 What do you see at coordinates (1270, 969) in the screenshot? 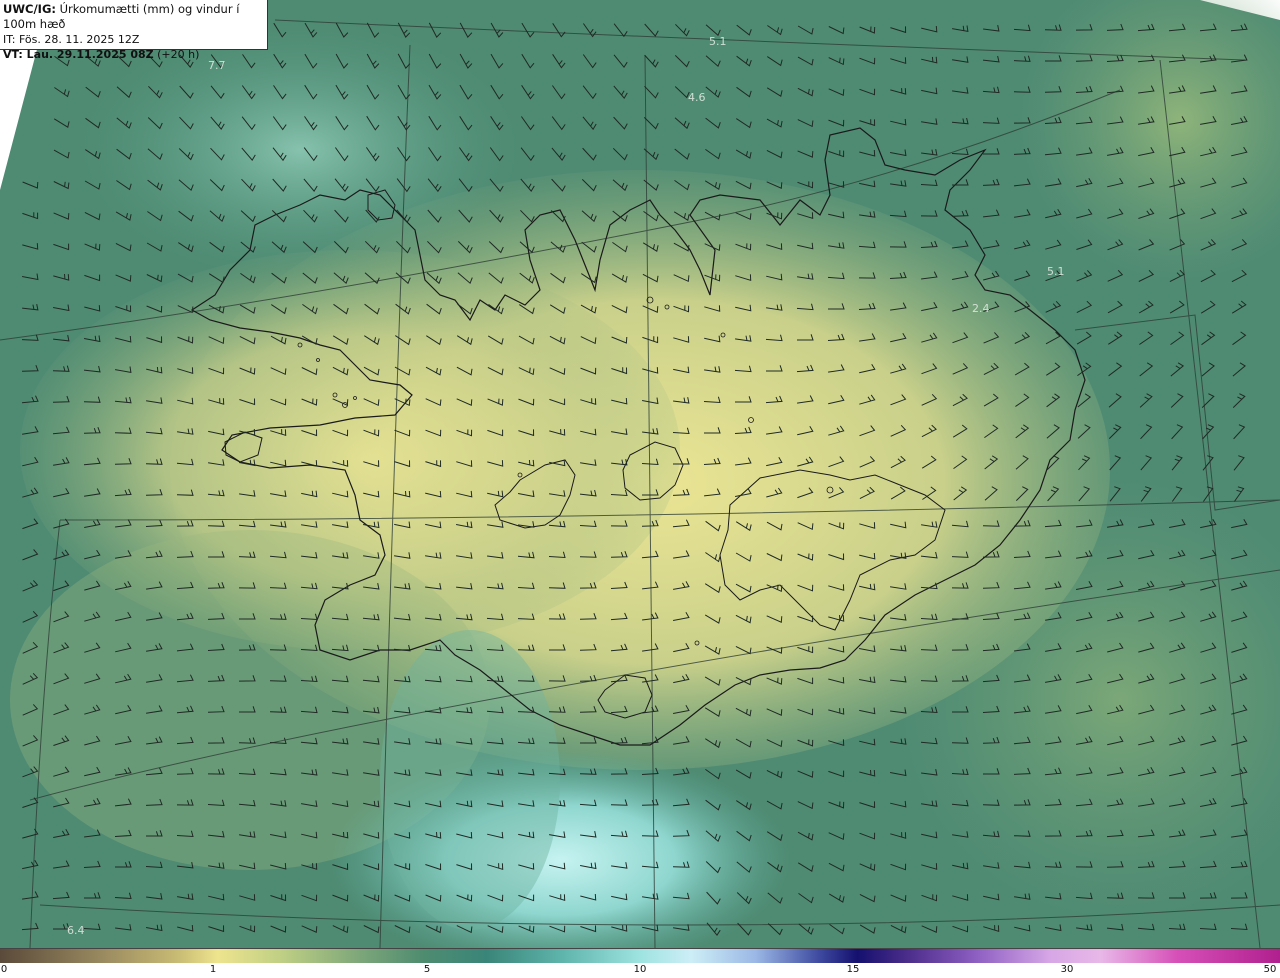
I see `colorbar-tick-50: 50` at bounding box center [1270, 969].